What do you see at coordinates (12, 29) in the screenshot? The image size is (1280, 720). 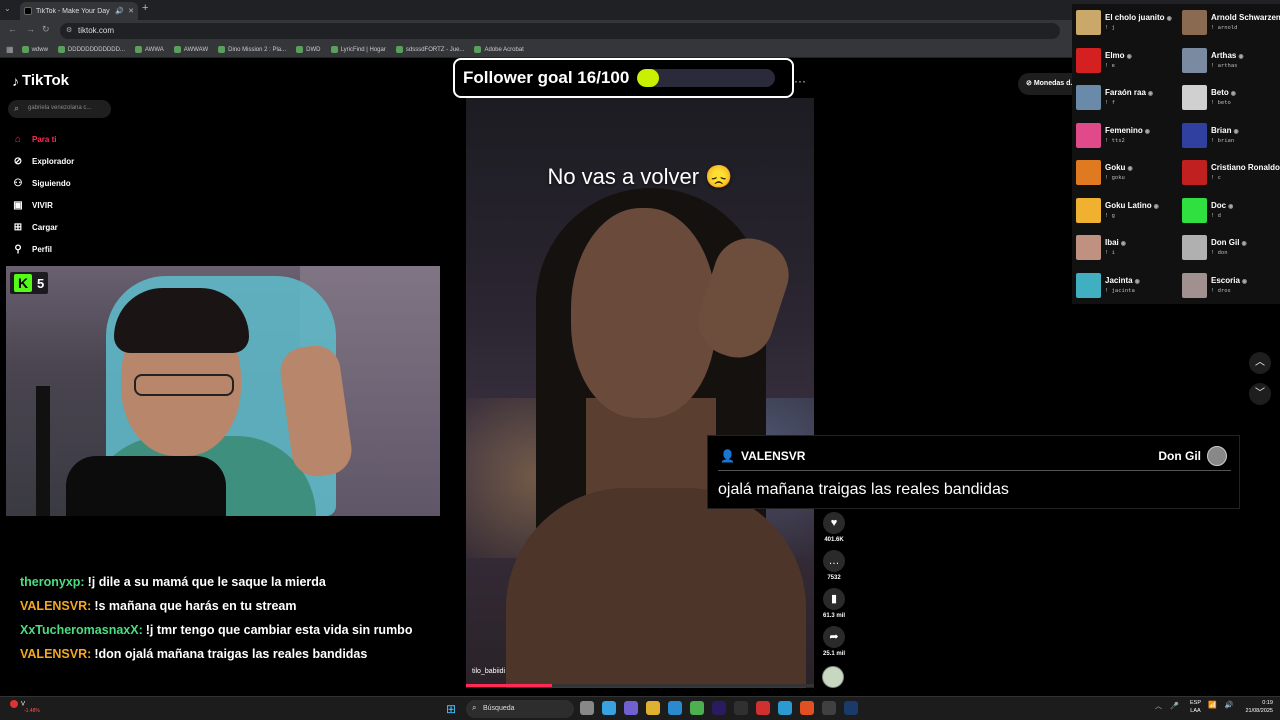 I see `back-icon: ←` at bounding box center [12, 29].